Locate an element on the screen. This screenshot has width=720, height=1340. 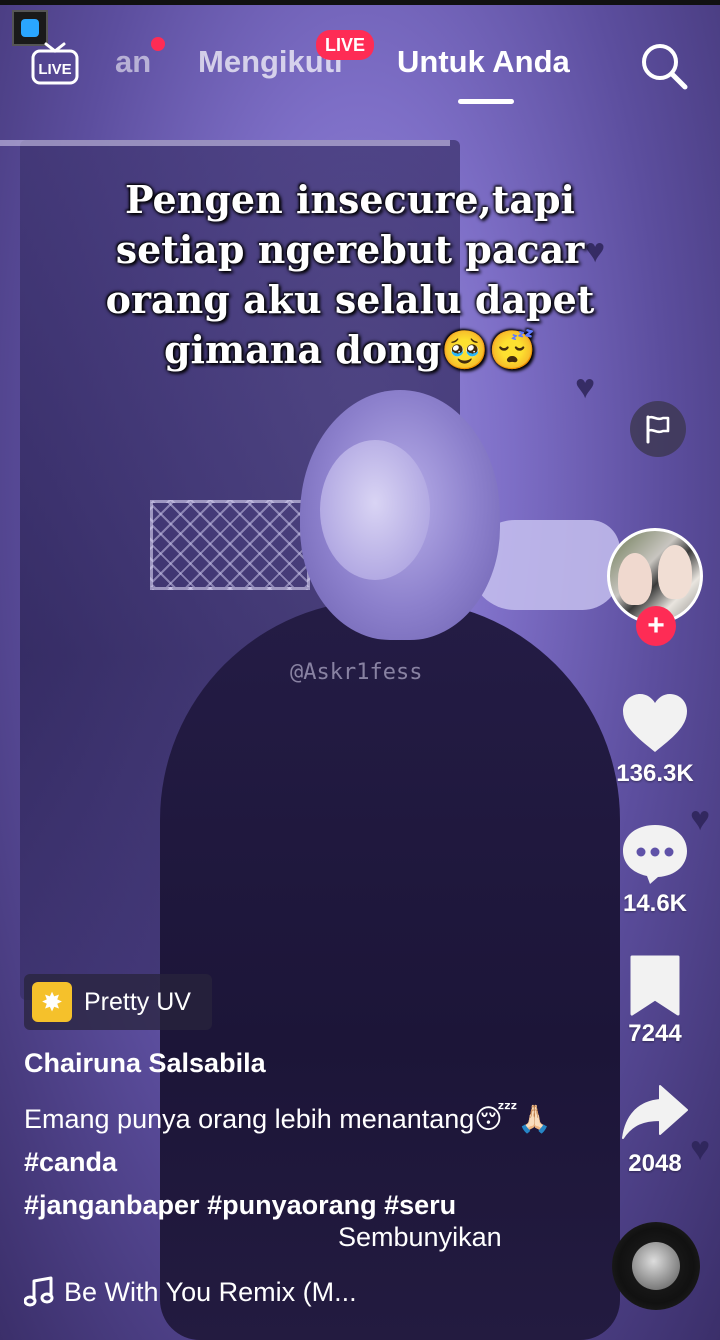
effect-chip: ✸ Pretty UV is located at coordinates (118, 1002).